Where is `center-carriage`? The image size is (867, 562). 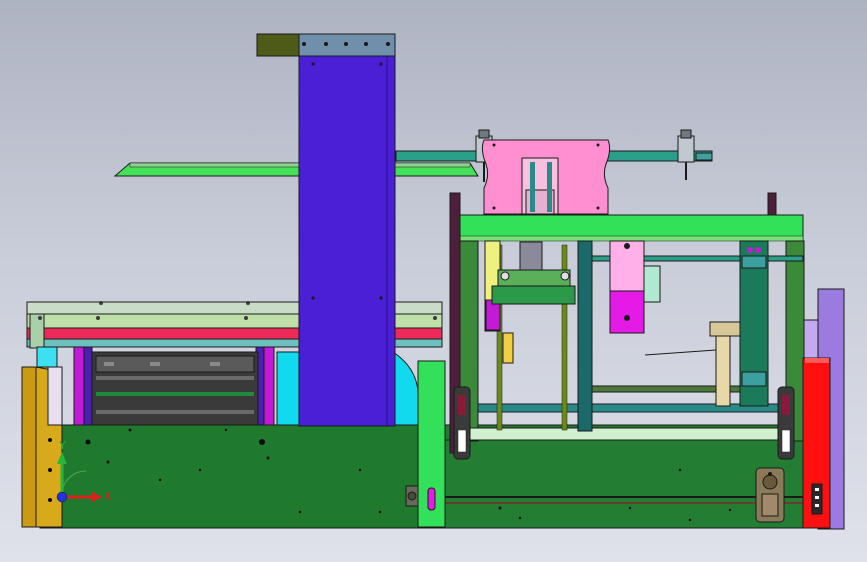 center-carriage is located at coordinates (533, 295).